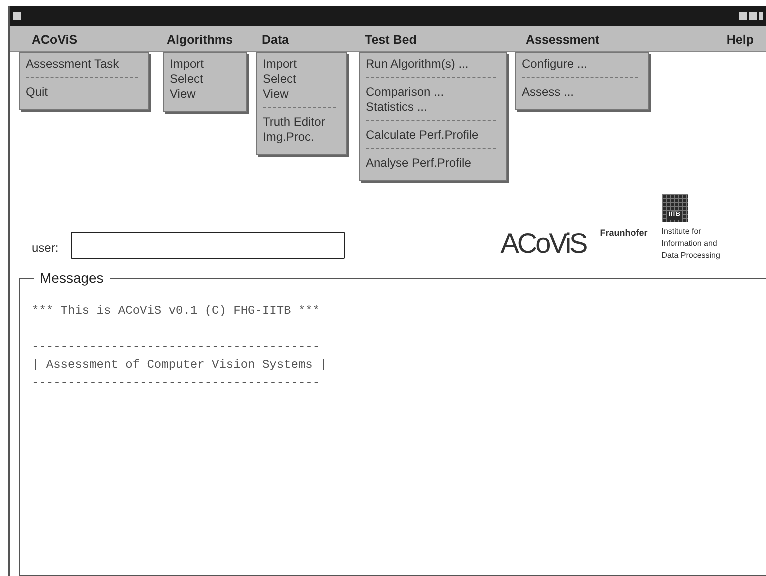 The image size is (766, 576). What do you see at coordinates (180, 366) in the screenshot?
I see `message-line: | Assessment of Computer Vision Systems |` at bounding box center [180, 366].